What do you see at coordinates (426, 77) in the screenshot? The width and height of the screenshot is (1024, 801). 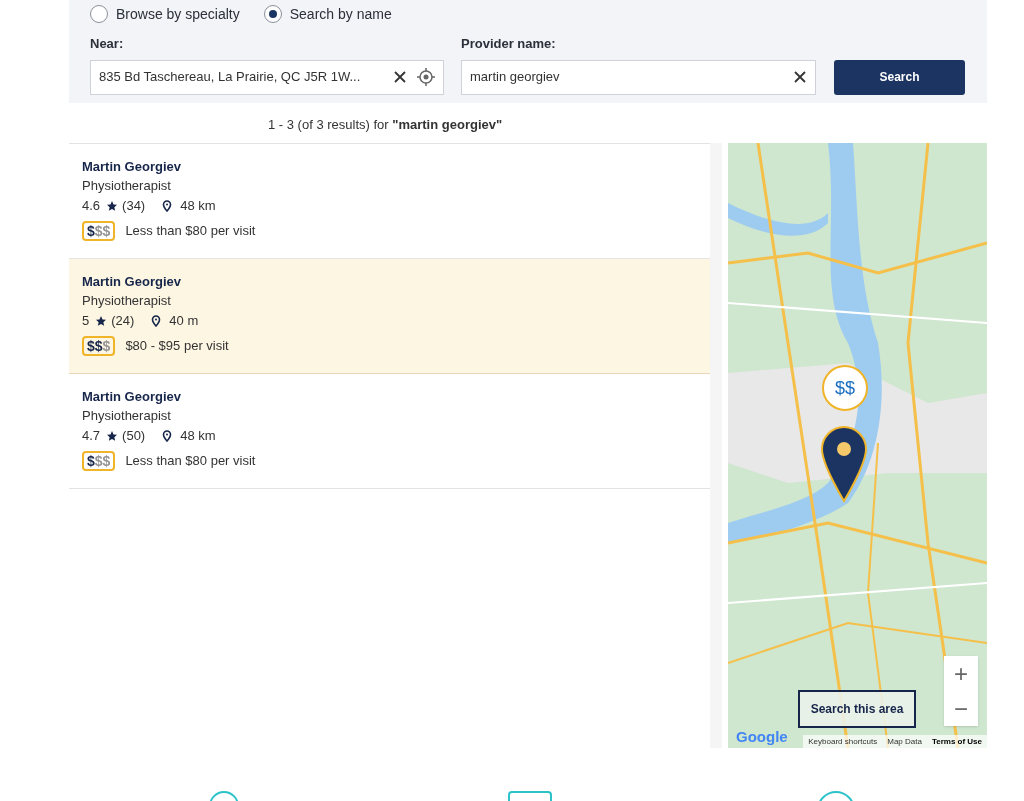 I see `locate-icon` at bounding box center [426, 77].